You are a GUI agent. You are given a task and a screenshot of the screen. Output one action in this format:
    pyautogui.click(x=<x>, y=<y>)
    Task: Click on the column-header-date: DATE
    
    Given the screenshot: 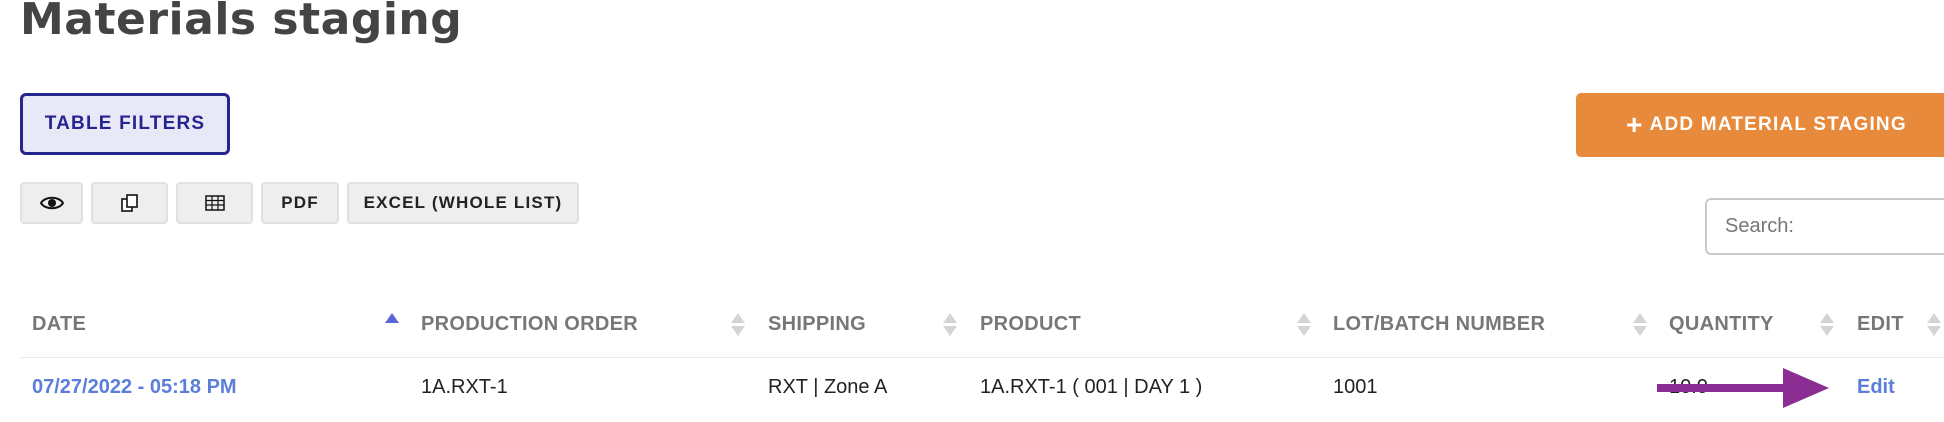 What is the action you would take?
    pyautogui.click(x=59, y=324)
    